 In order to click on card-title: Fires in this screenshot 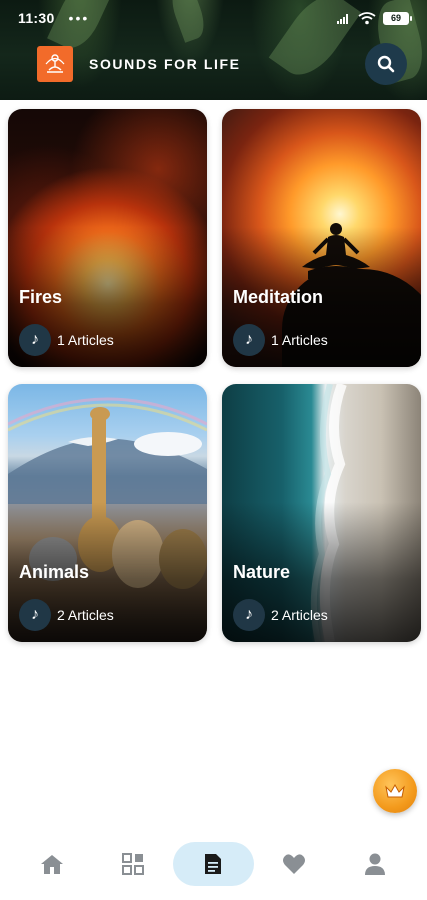, I will do `click(41, 297)`.